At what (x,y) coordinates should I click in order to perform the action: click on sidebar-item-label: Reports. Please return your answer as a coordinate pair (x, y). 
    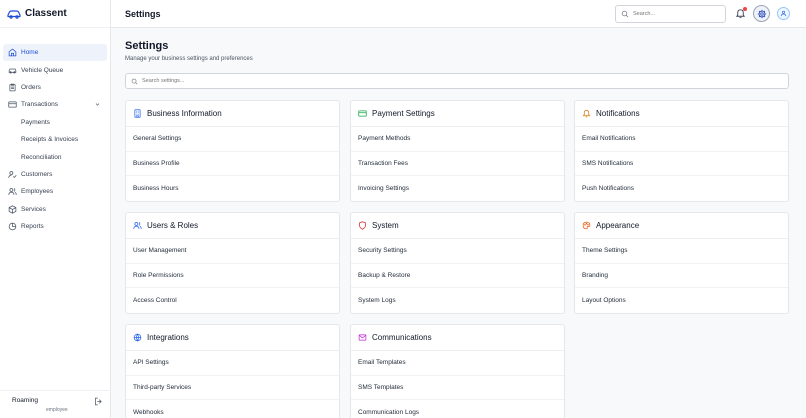
    Looking at the image, I should click on (32, 227).